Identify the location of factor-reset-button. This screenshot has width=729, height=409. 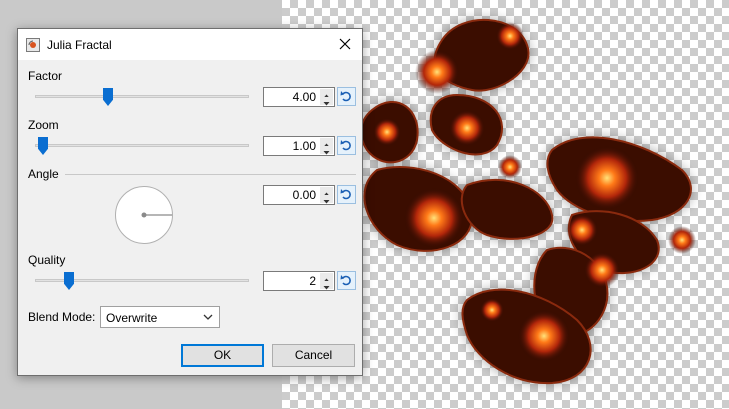
(346, 96).